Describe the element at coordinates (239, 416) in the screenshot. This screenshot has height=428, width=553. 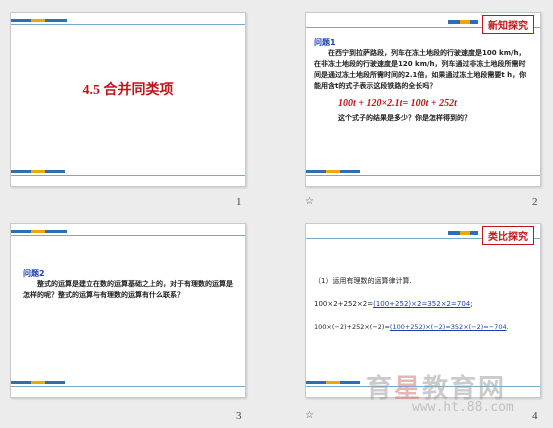
I see `slide-number: 3` at that location.